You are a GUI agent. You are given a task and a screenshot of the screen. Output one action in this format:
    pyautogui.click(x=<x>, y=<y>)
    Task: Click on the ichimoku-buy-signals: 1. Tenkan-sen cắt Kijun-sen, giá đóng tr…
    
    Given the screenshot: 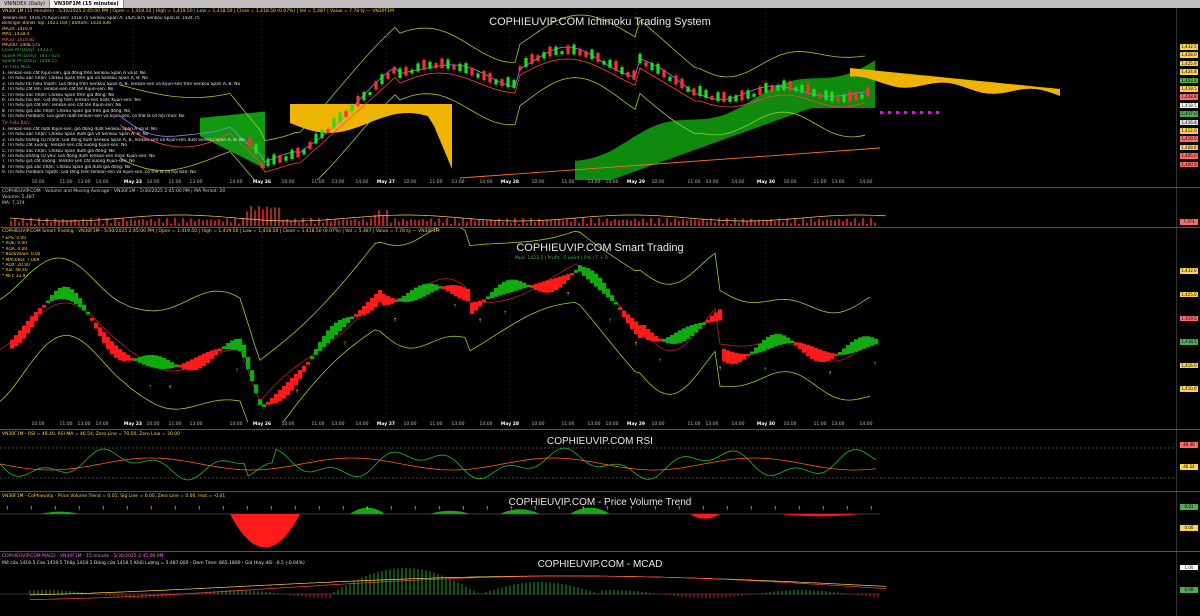 What is the action you would take?
    pyautogui.click(x=121, y=95)
    